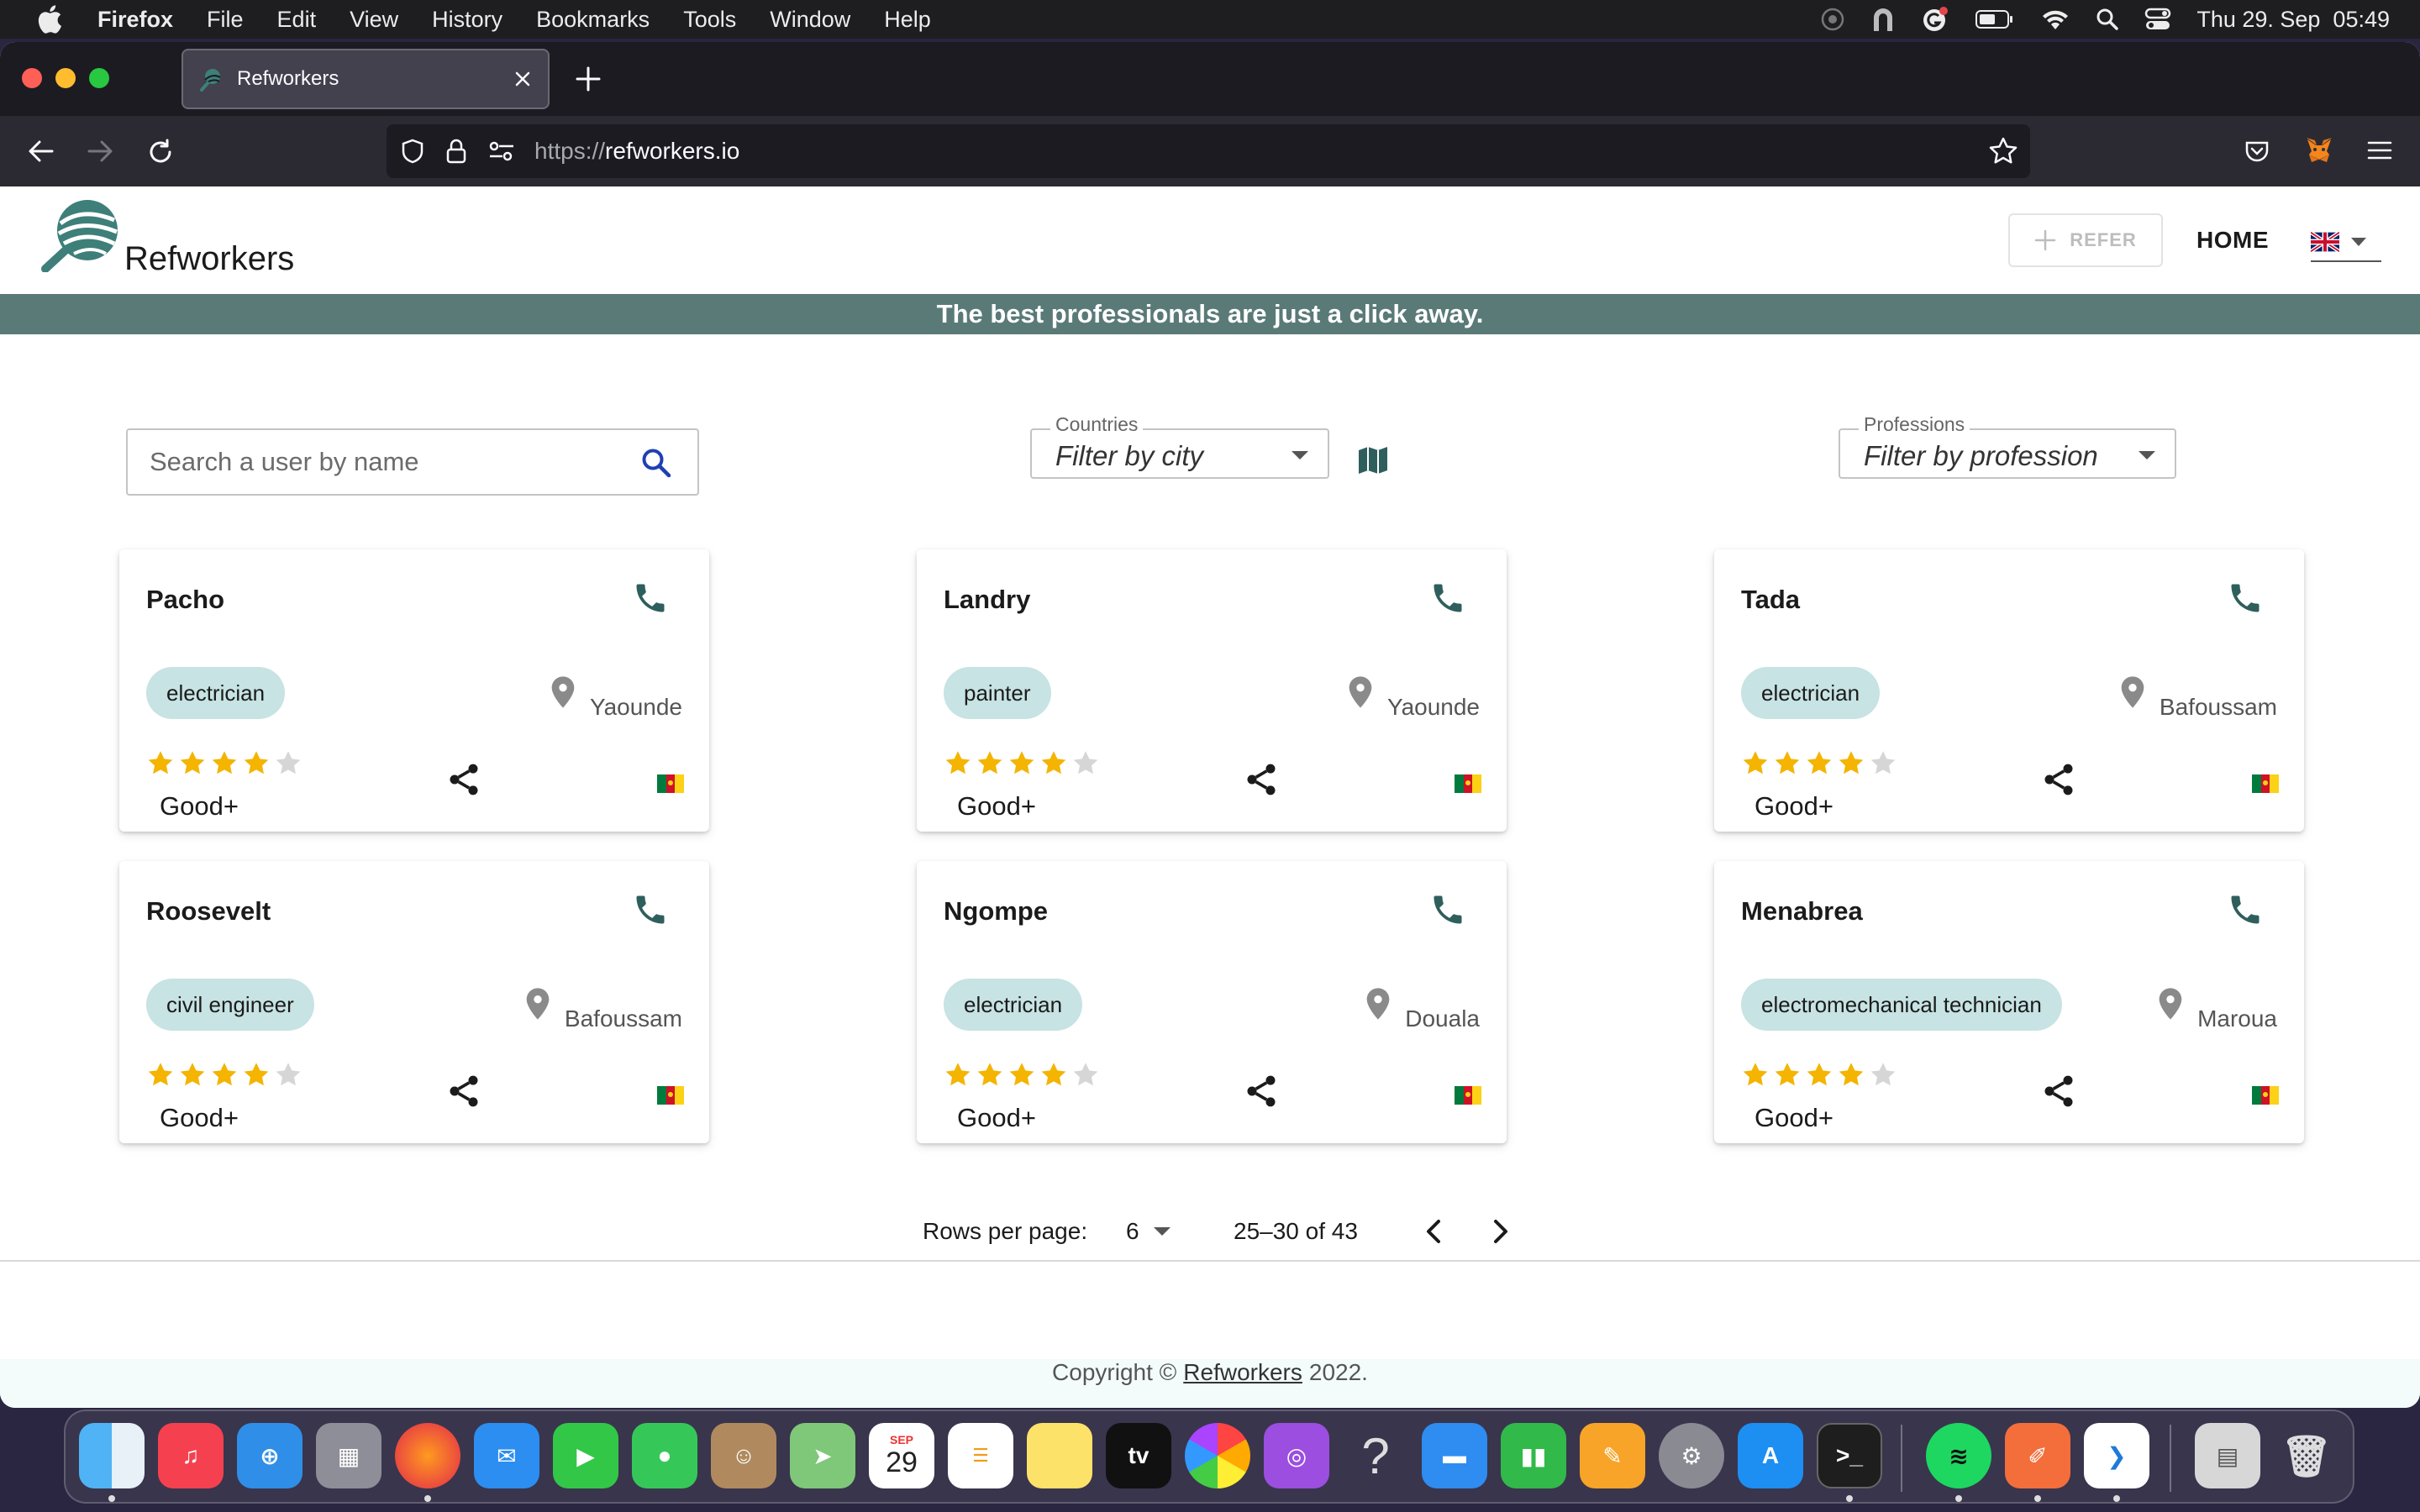 This screenshot has height=1512, width=2420. What do you see at coordinates (1995, 19) in the screenshot?
I see `battery-icon` at bounding box center [1995, 19].